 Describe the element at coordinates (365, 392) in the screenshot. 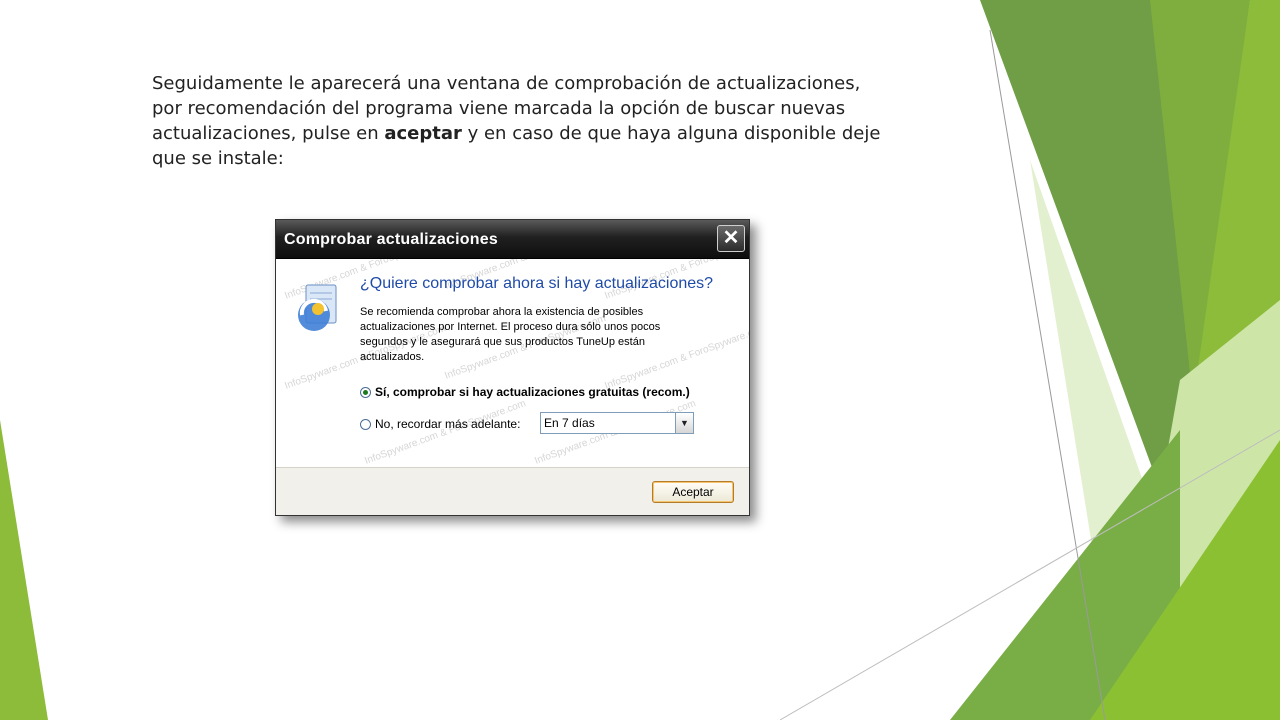

I see `radio-check-now` at that location.